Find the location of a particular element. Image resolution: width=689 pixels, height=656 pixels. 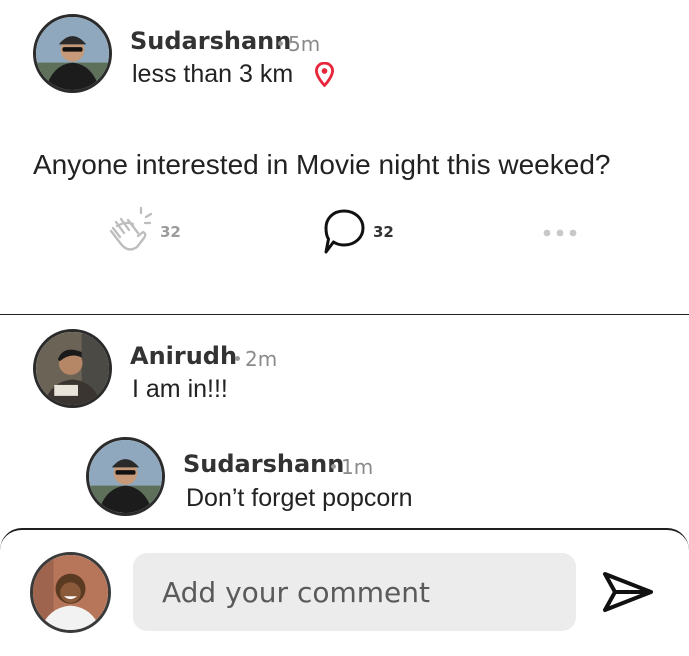

comment-input is located at coordinates (354, 592).